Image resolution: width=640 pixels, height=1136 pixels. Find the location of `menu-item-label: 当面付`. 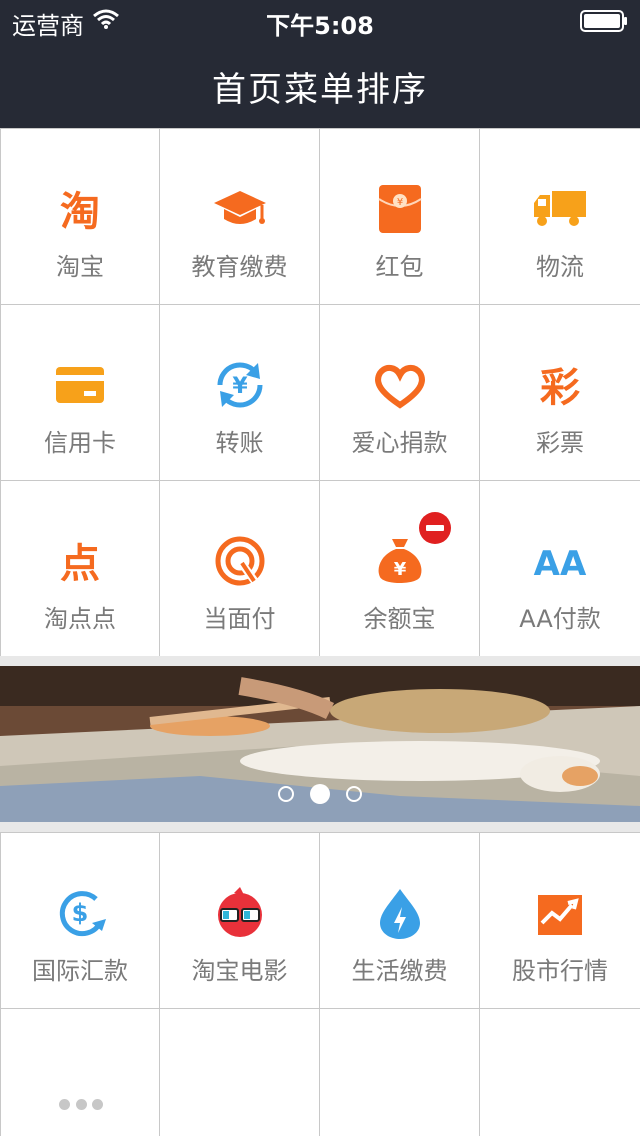

menu-item-label: 当面付 is located at coordinates (239, 619).